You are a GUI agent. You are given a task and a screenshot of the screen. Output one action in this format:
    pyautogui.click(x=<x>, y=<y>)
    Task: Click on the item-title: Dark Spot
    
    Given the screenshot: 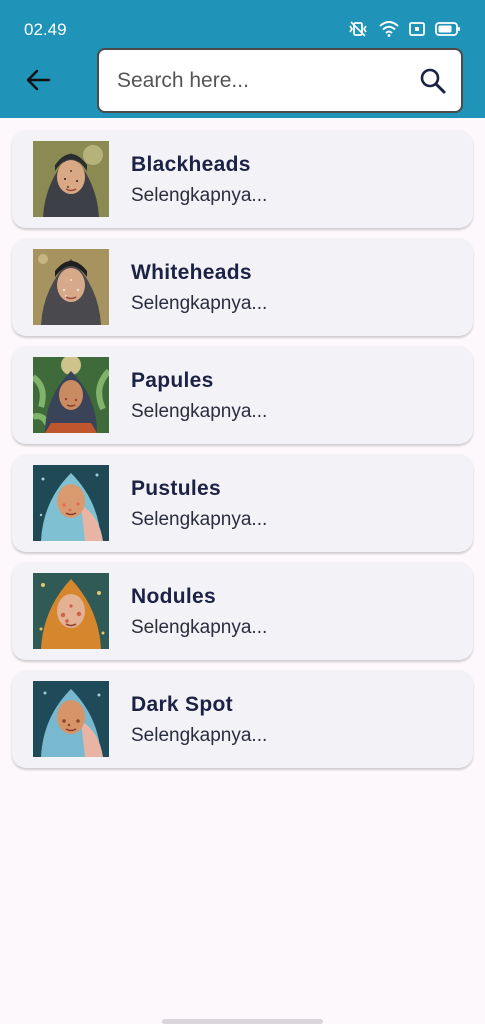 What is the action you would take?
    pyautogui.click(x=182, y=704)
    